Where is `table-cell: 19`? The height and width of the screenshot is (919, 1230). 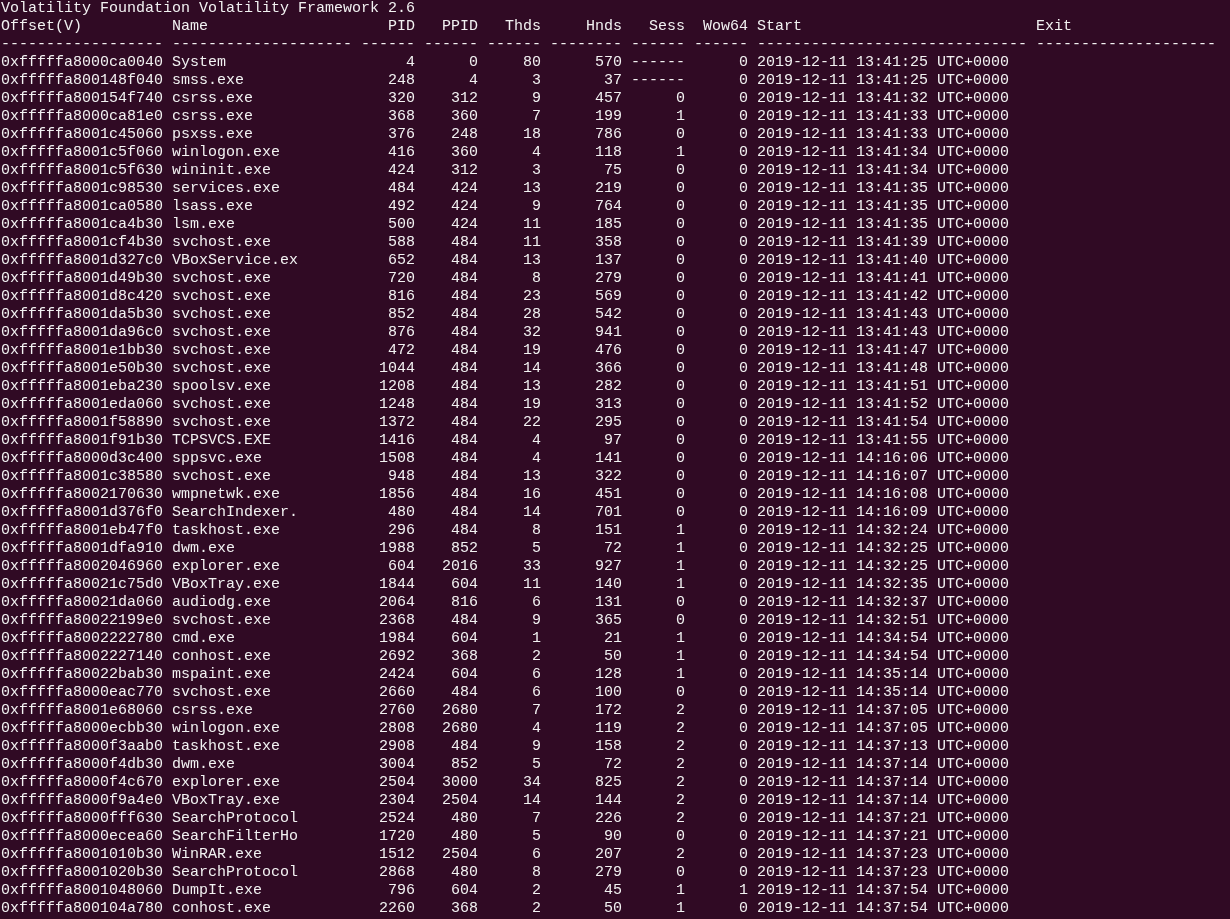
table-cell: 19 is located at coordinates (532, 350).